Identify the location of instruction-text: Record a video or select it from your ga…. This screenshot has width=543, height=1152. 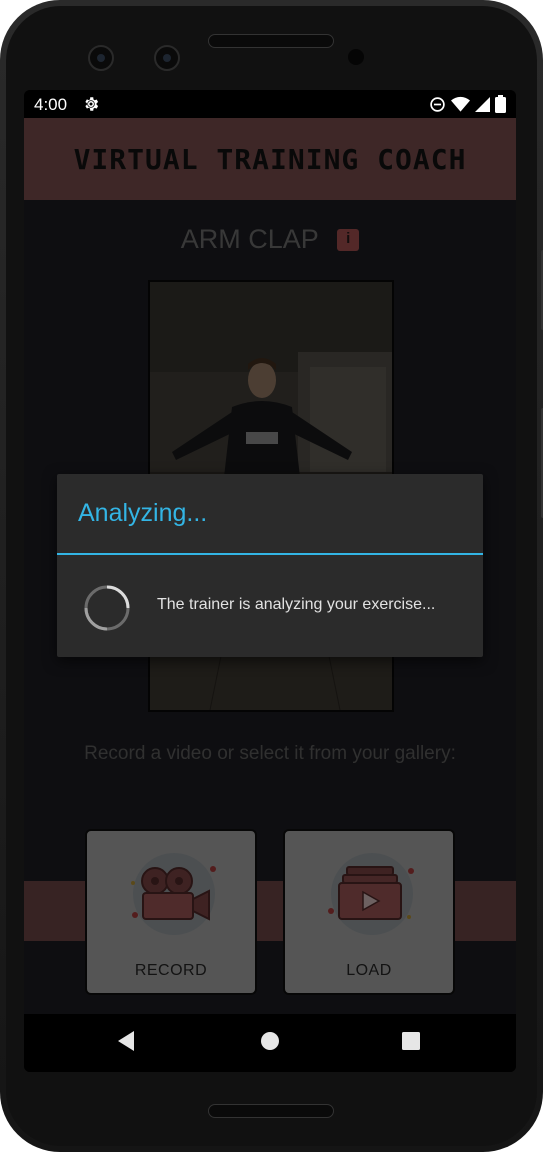
(270, 753).